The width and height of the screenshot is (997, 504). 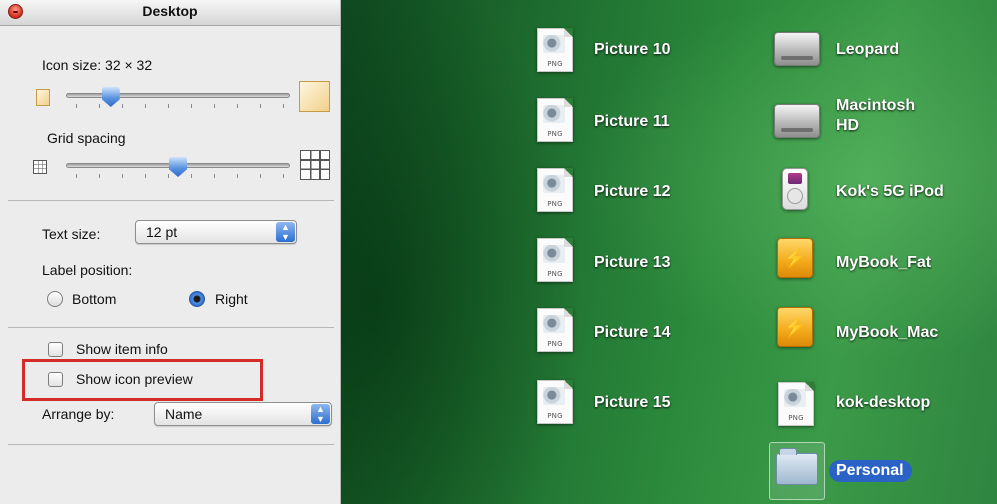 I want to click on arrange-by-popup: Name ▲ ▼, so click(x=243, y=414).